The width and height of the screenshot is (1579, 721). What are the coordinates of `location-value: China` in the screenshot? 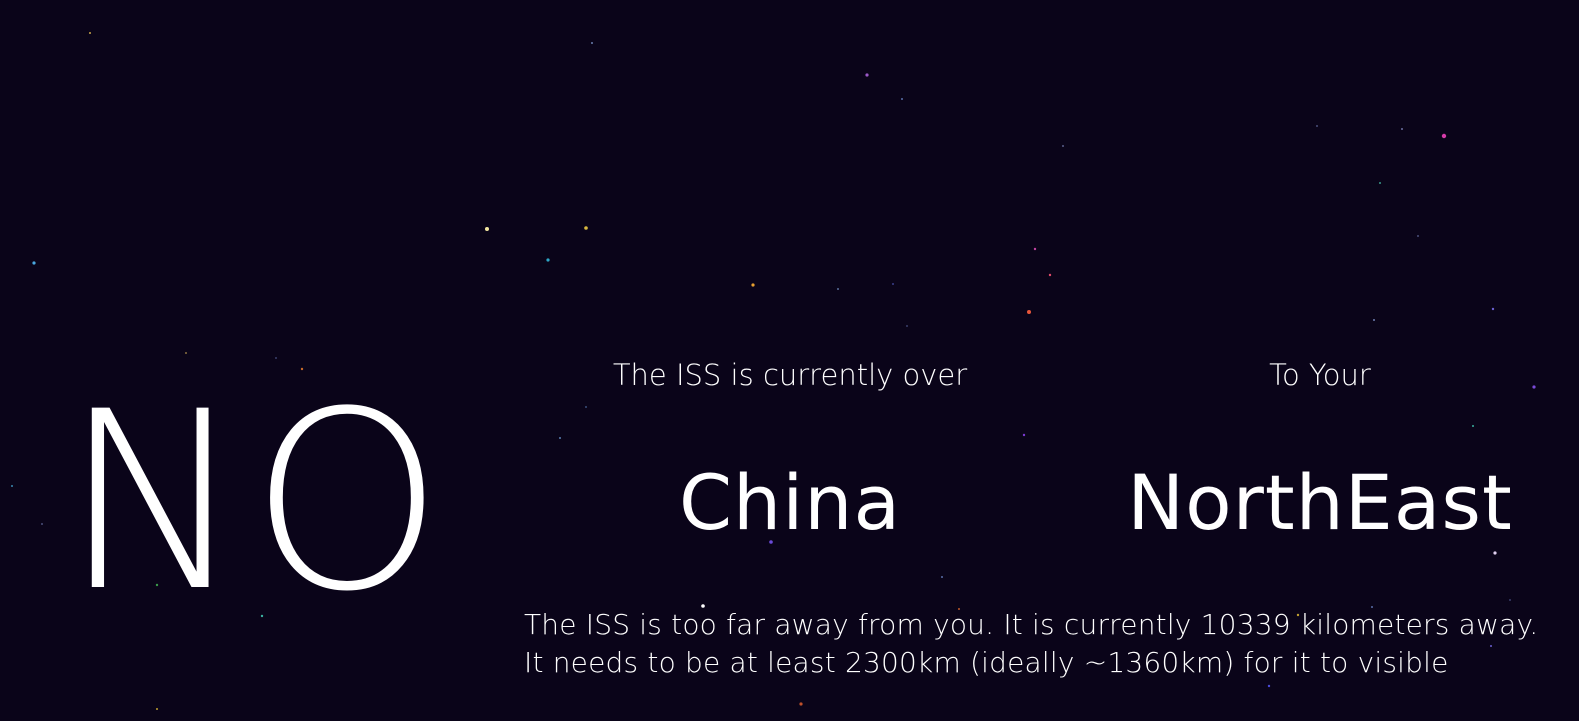 It's located at (790, 502).